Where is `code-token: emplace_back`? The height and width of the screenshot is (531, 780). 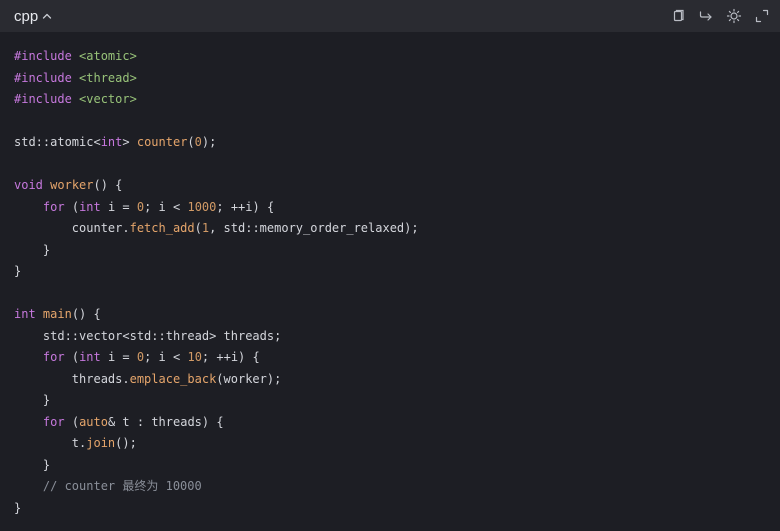 code-token: emplace_back is located at coordinates (173, 378).